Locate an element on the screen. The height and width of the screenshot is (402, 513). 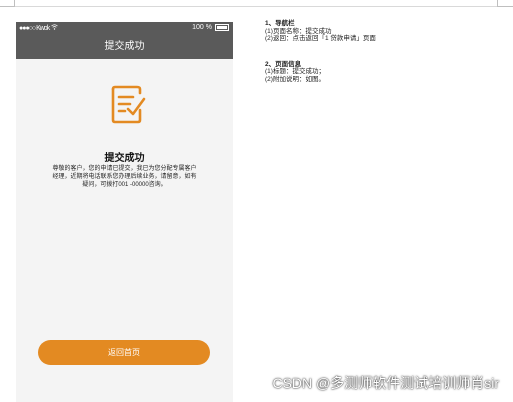
return-home-button: 返回首页 is located at coordinates (124, 352).